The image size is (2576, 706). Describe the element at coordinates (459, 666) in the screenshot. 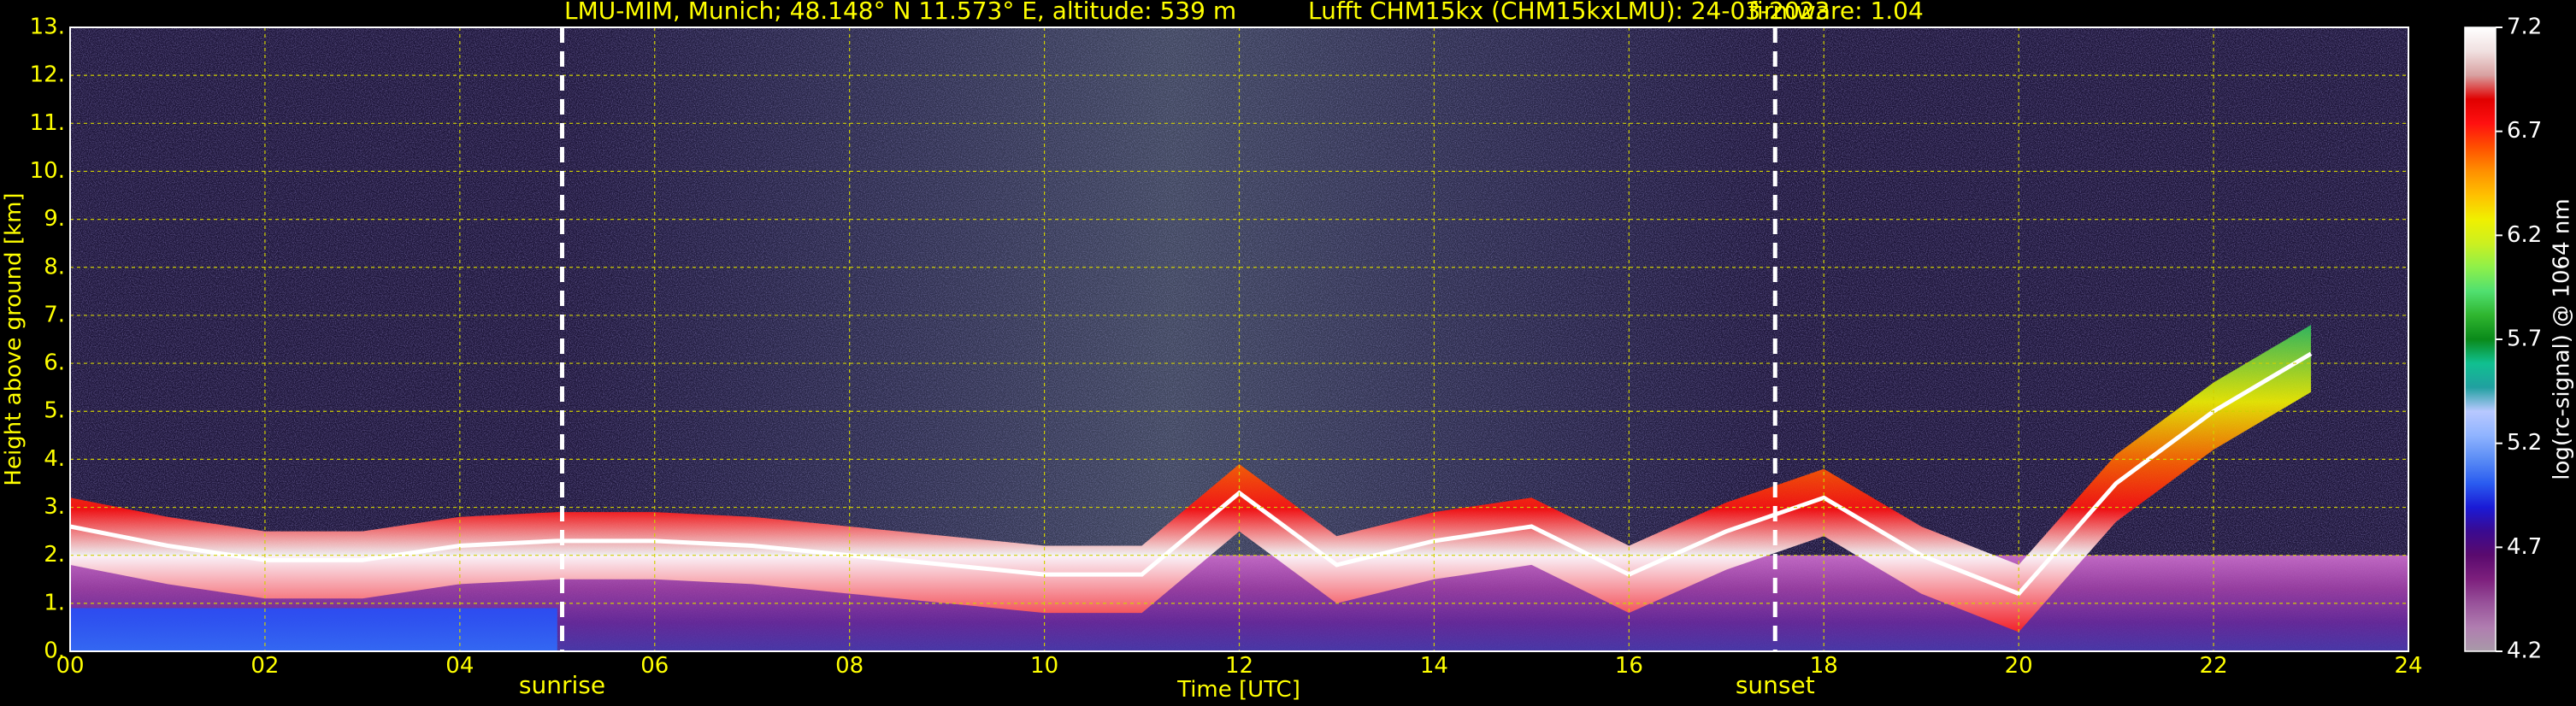

I see `x-tick-label: 04` at that location.